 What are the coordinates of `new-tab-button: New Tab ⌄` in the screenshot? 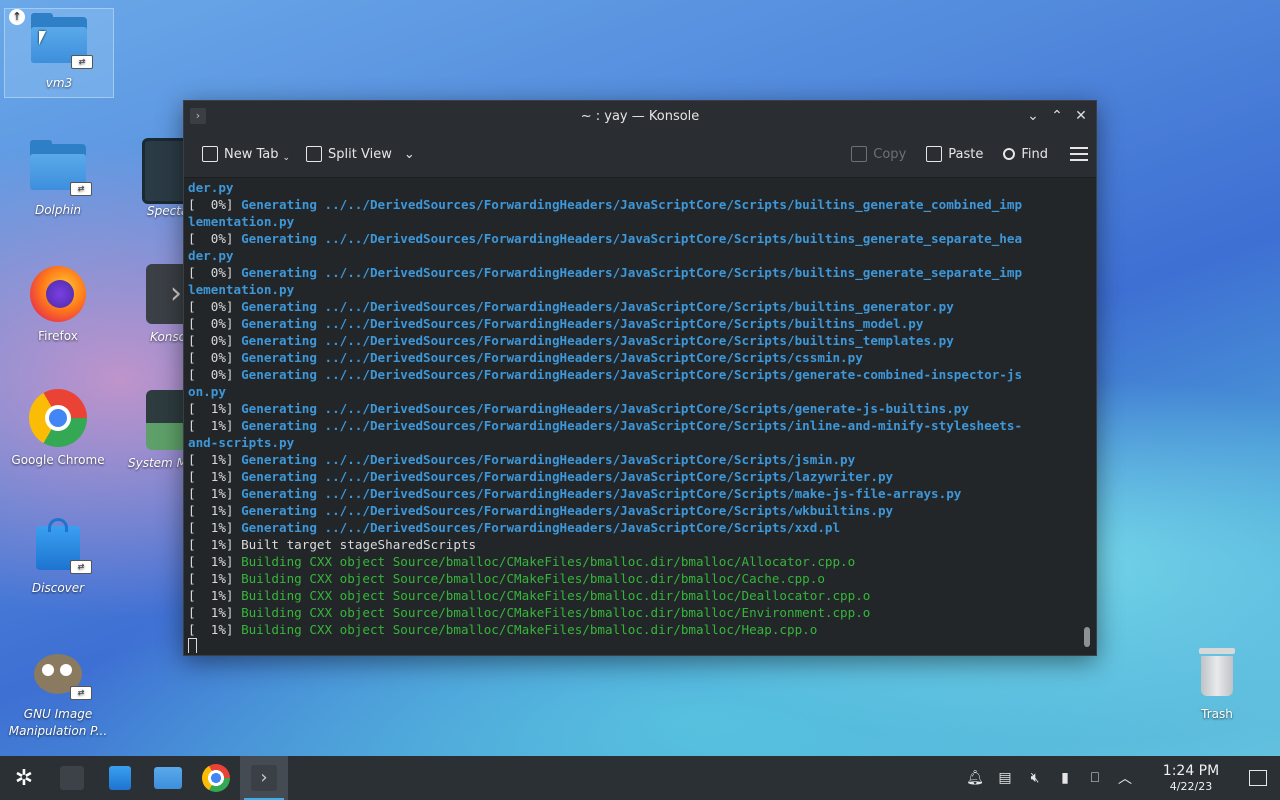 It's located at (246, 154).